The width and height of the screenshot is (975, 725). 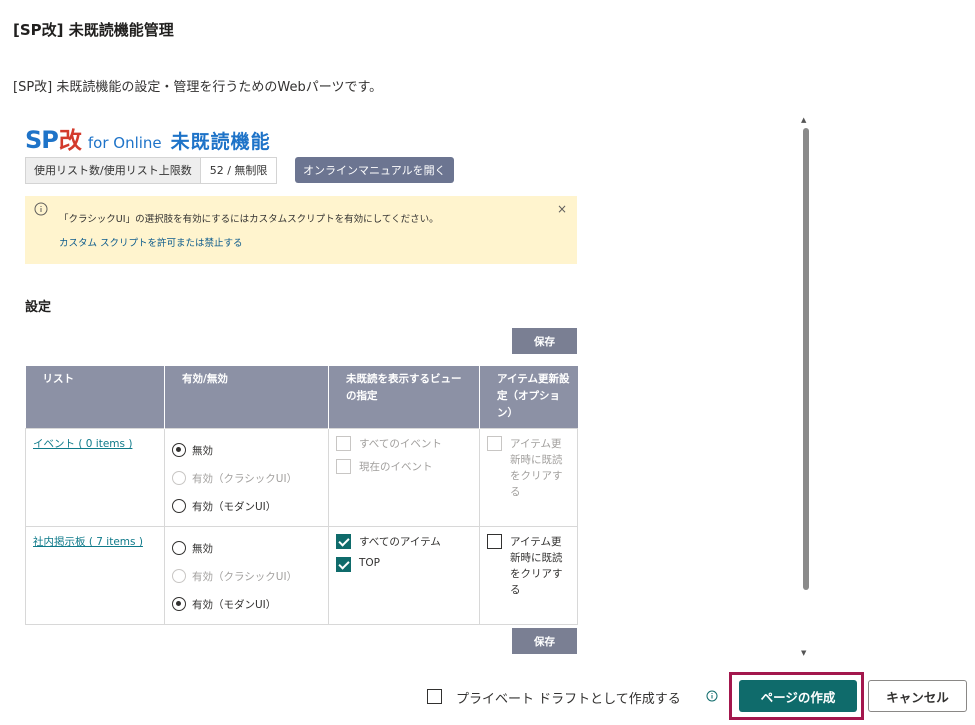 What do you see at coordinates (93, 30) in the screenshot?
I see `dialog-title: [SP改] 未既読機能管理` at bounding box center [93, 30].